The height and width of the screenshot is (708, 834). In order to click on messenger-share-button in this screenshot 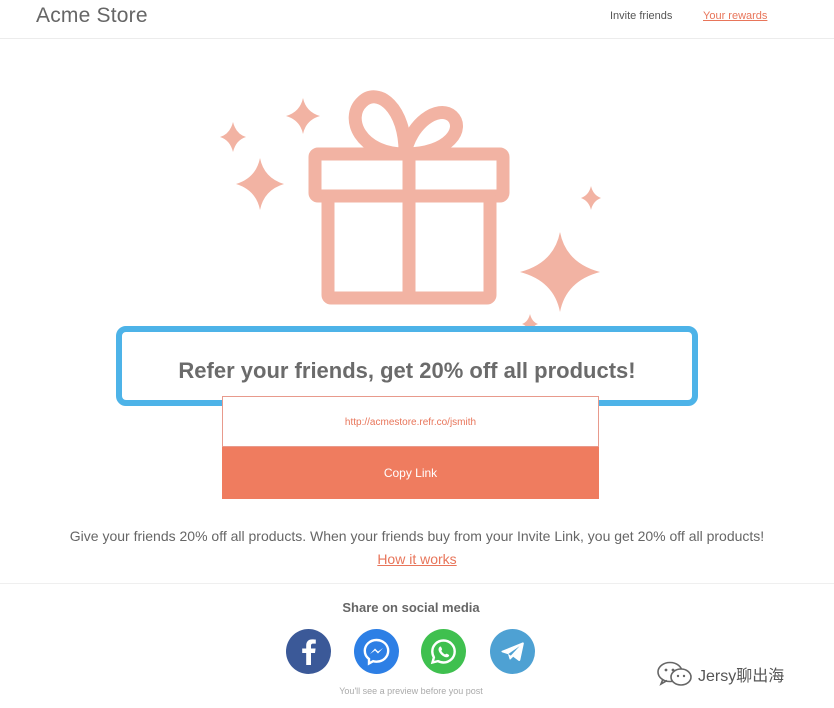, I will do `click(376, 651)`.